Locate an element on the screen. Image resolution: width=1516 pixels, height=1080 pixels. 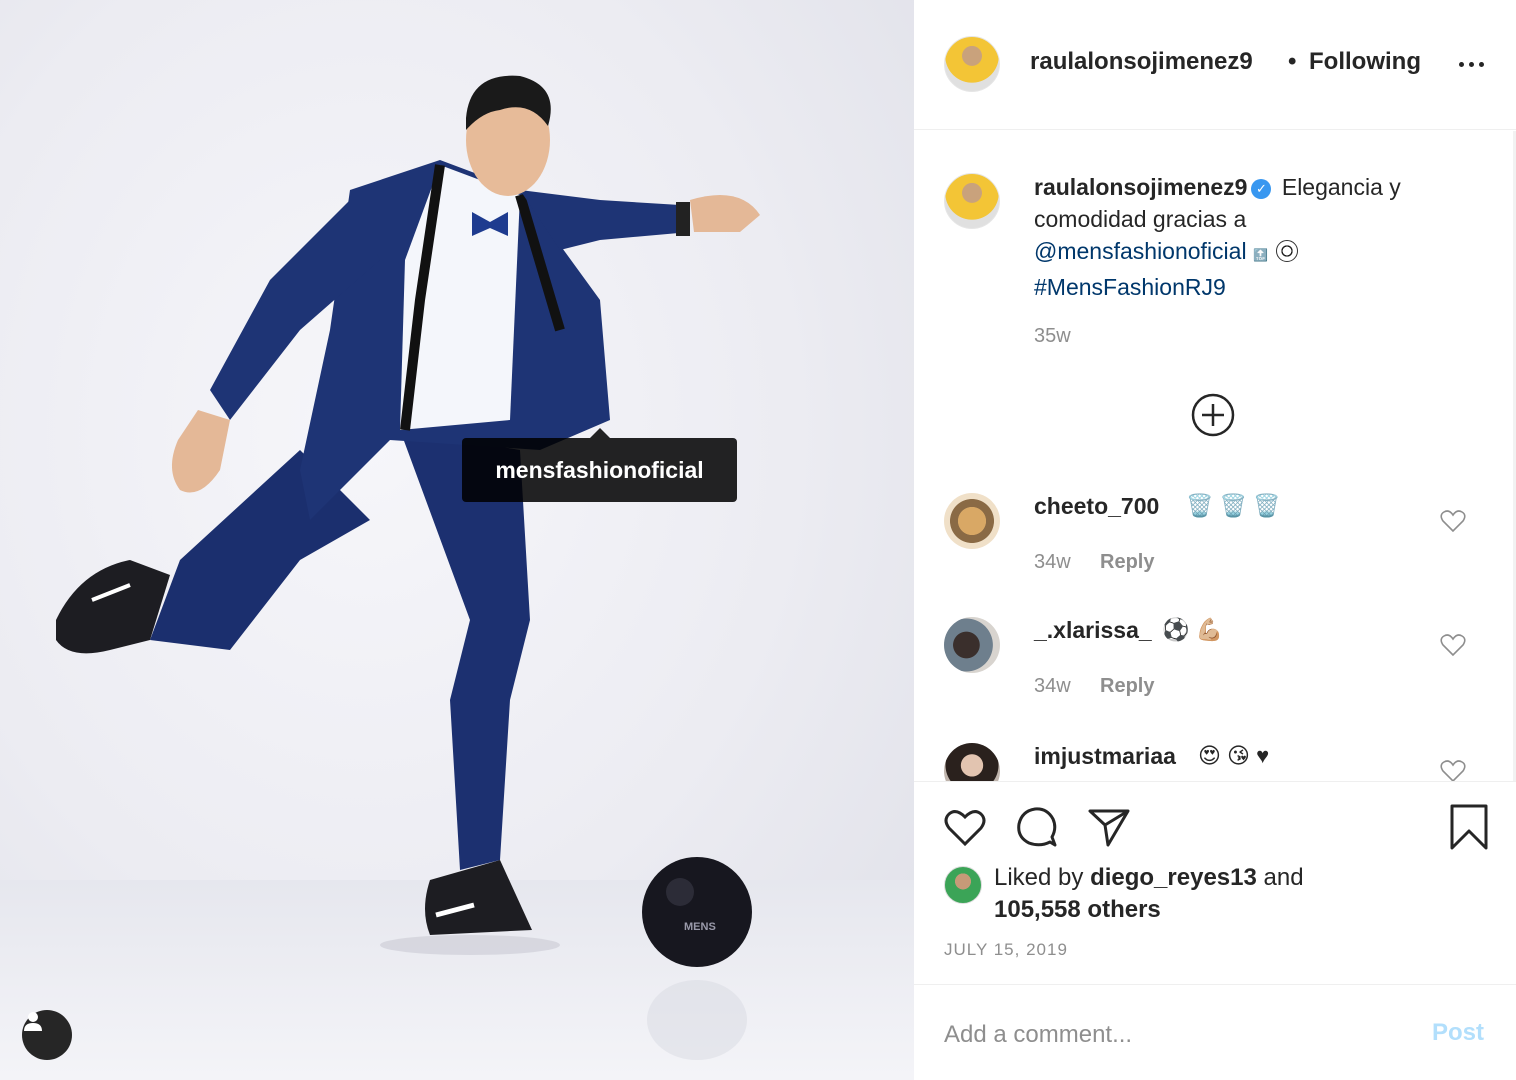
comment-input is located at coordinates (1164, 1035).